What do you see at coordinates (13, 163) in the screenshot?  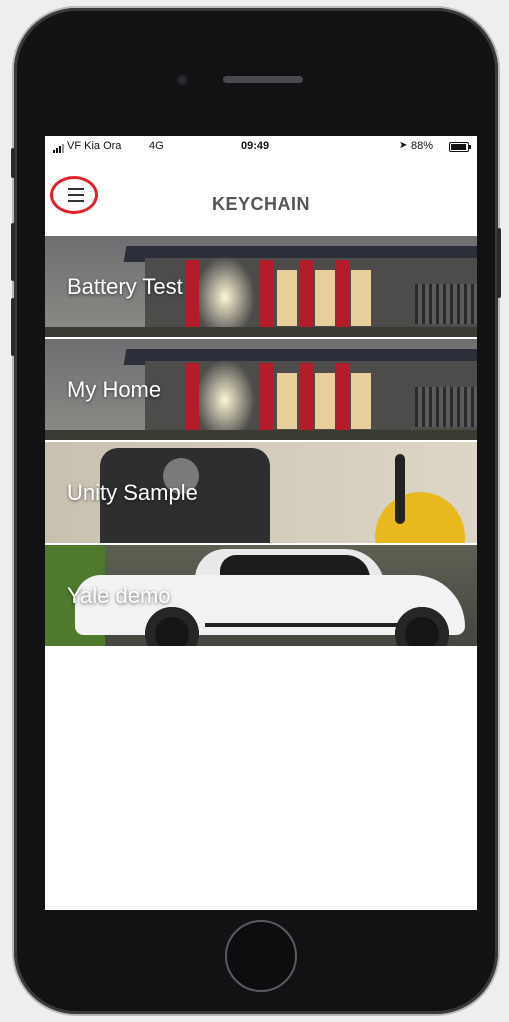 I see `mute-switch` at bounding box center [13, 163].